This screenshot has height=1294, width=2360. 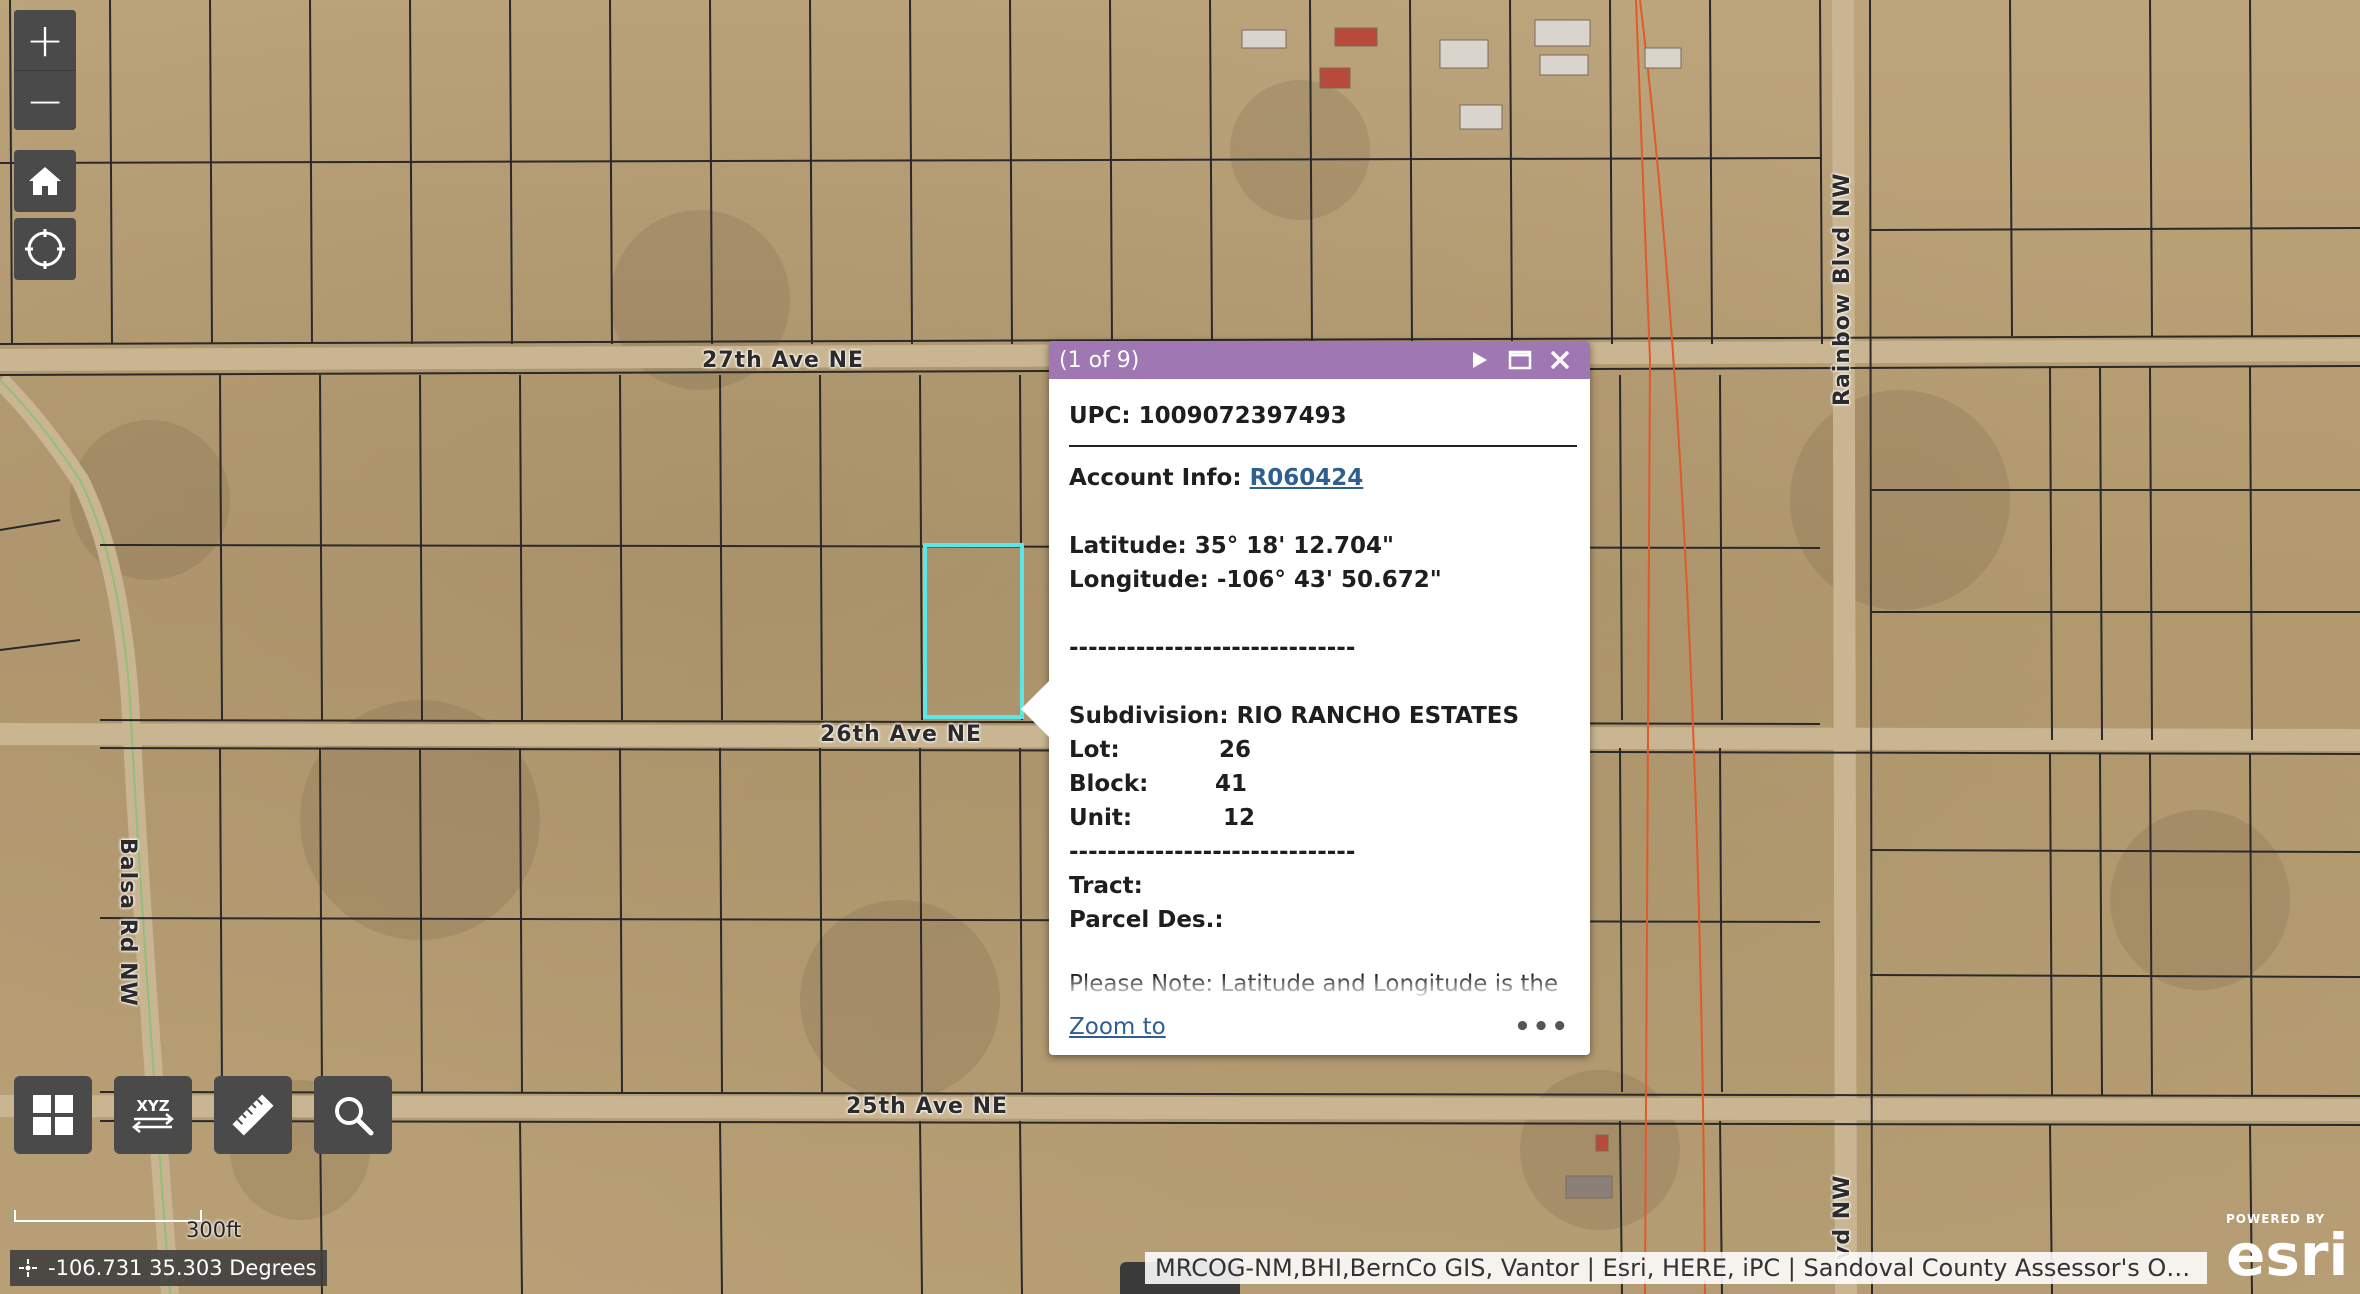 What do you see at coordinates (1106, 886) in the screenshot?
I see `tract-row: Tract:` at bounding box center [1106, 886].